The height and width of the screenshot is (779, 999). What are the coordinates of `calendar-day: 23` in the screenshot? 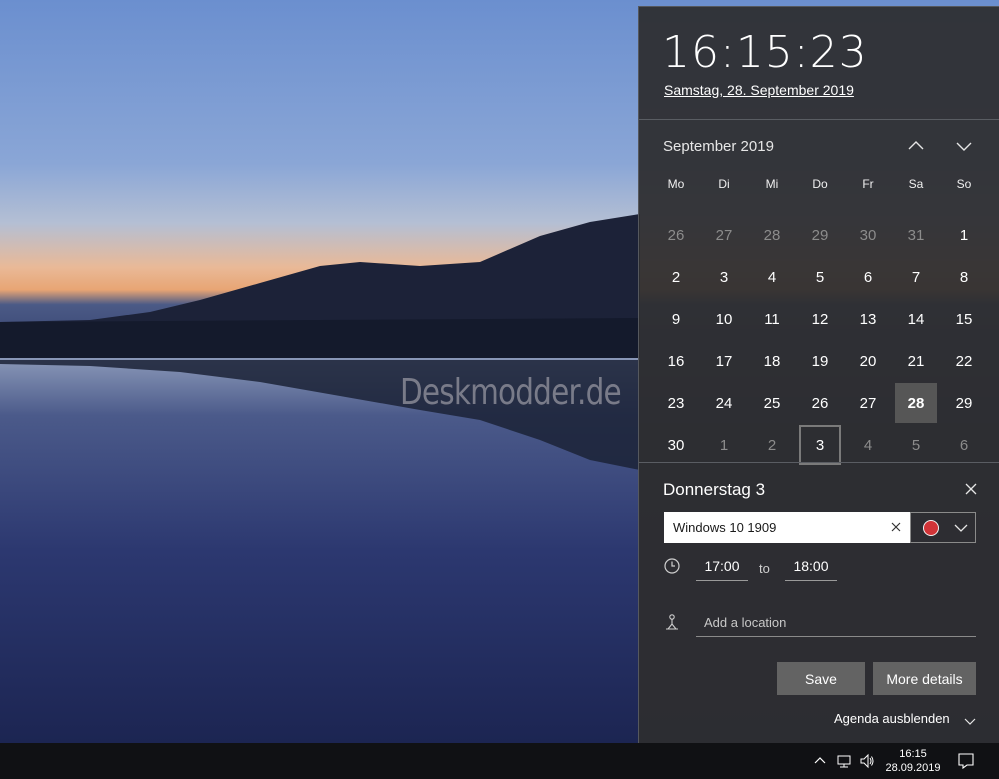 It's located at (676, 403).